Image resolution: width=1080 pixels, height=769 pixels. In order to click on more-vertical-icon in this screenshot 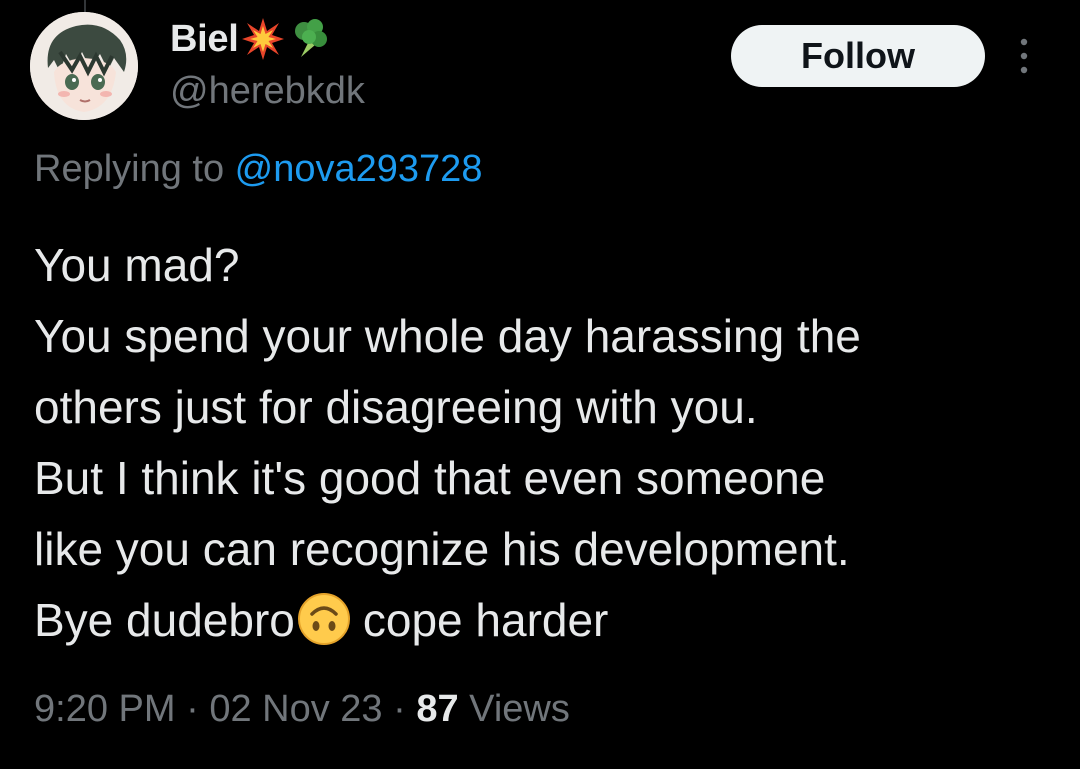, I will do `click(1024, 56)`.